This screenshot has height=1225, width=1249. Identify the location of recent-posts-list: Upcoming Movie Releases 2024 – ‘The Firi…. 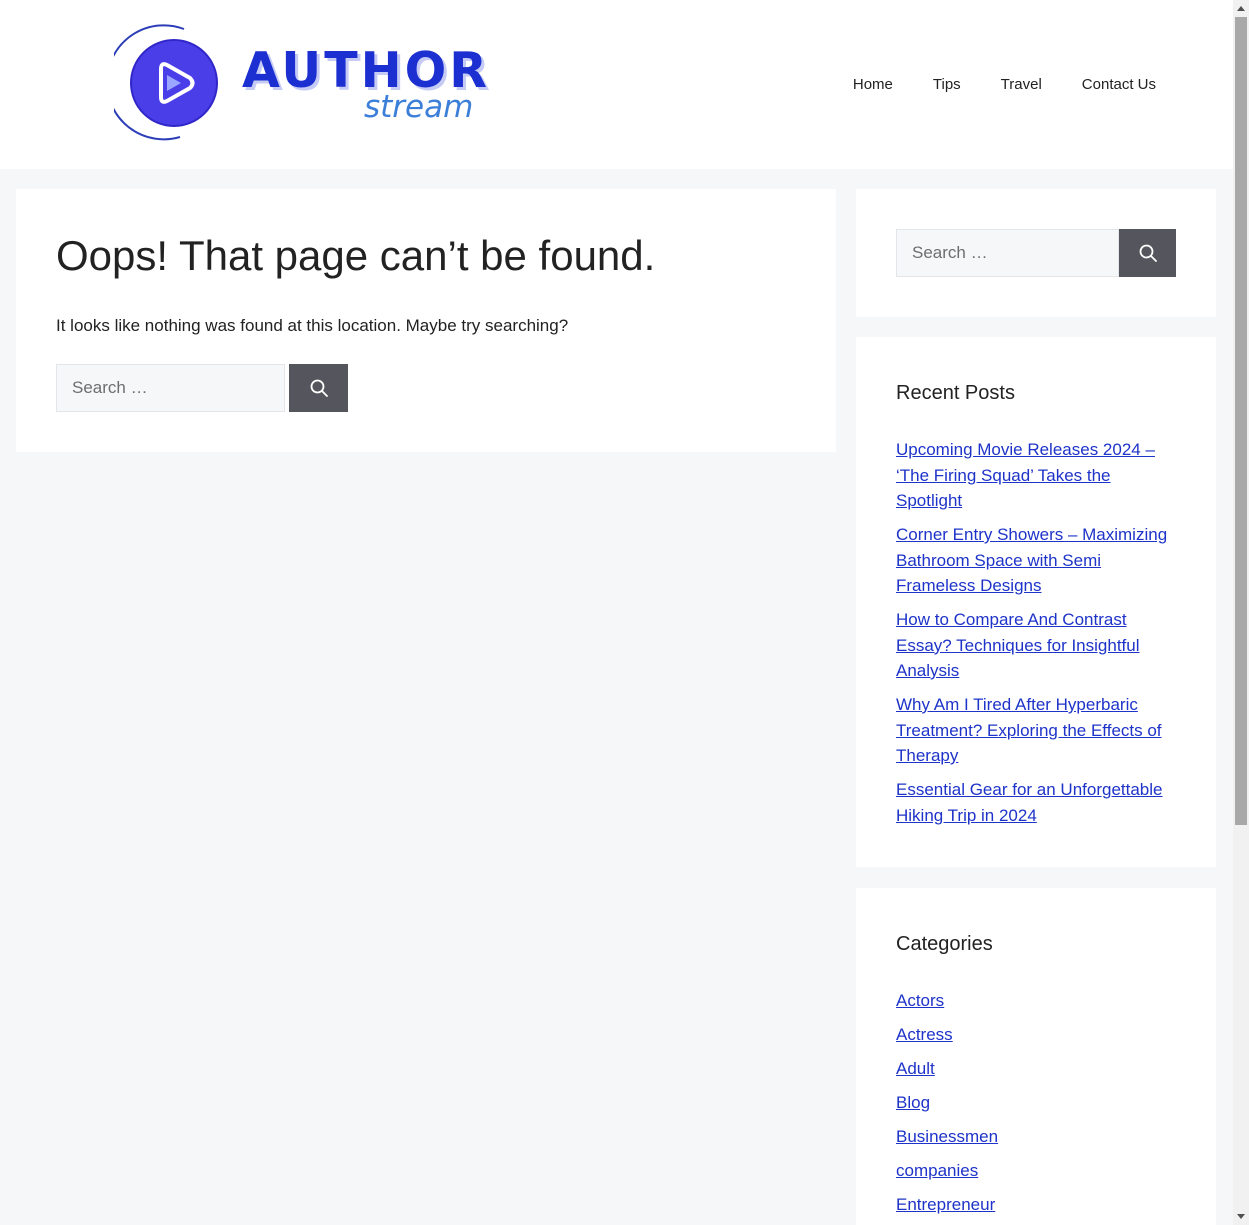
(1038, 637).